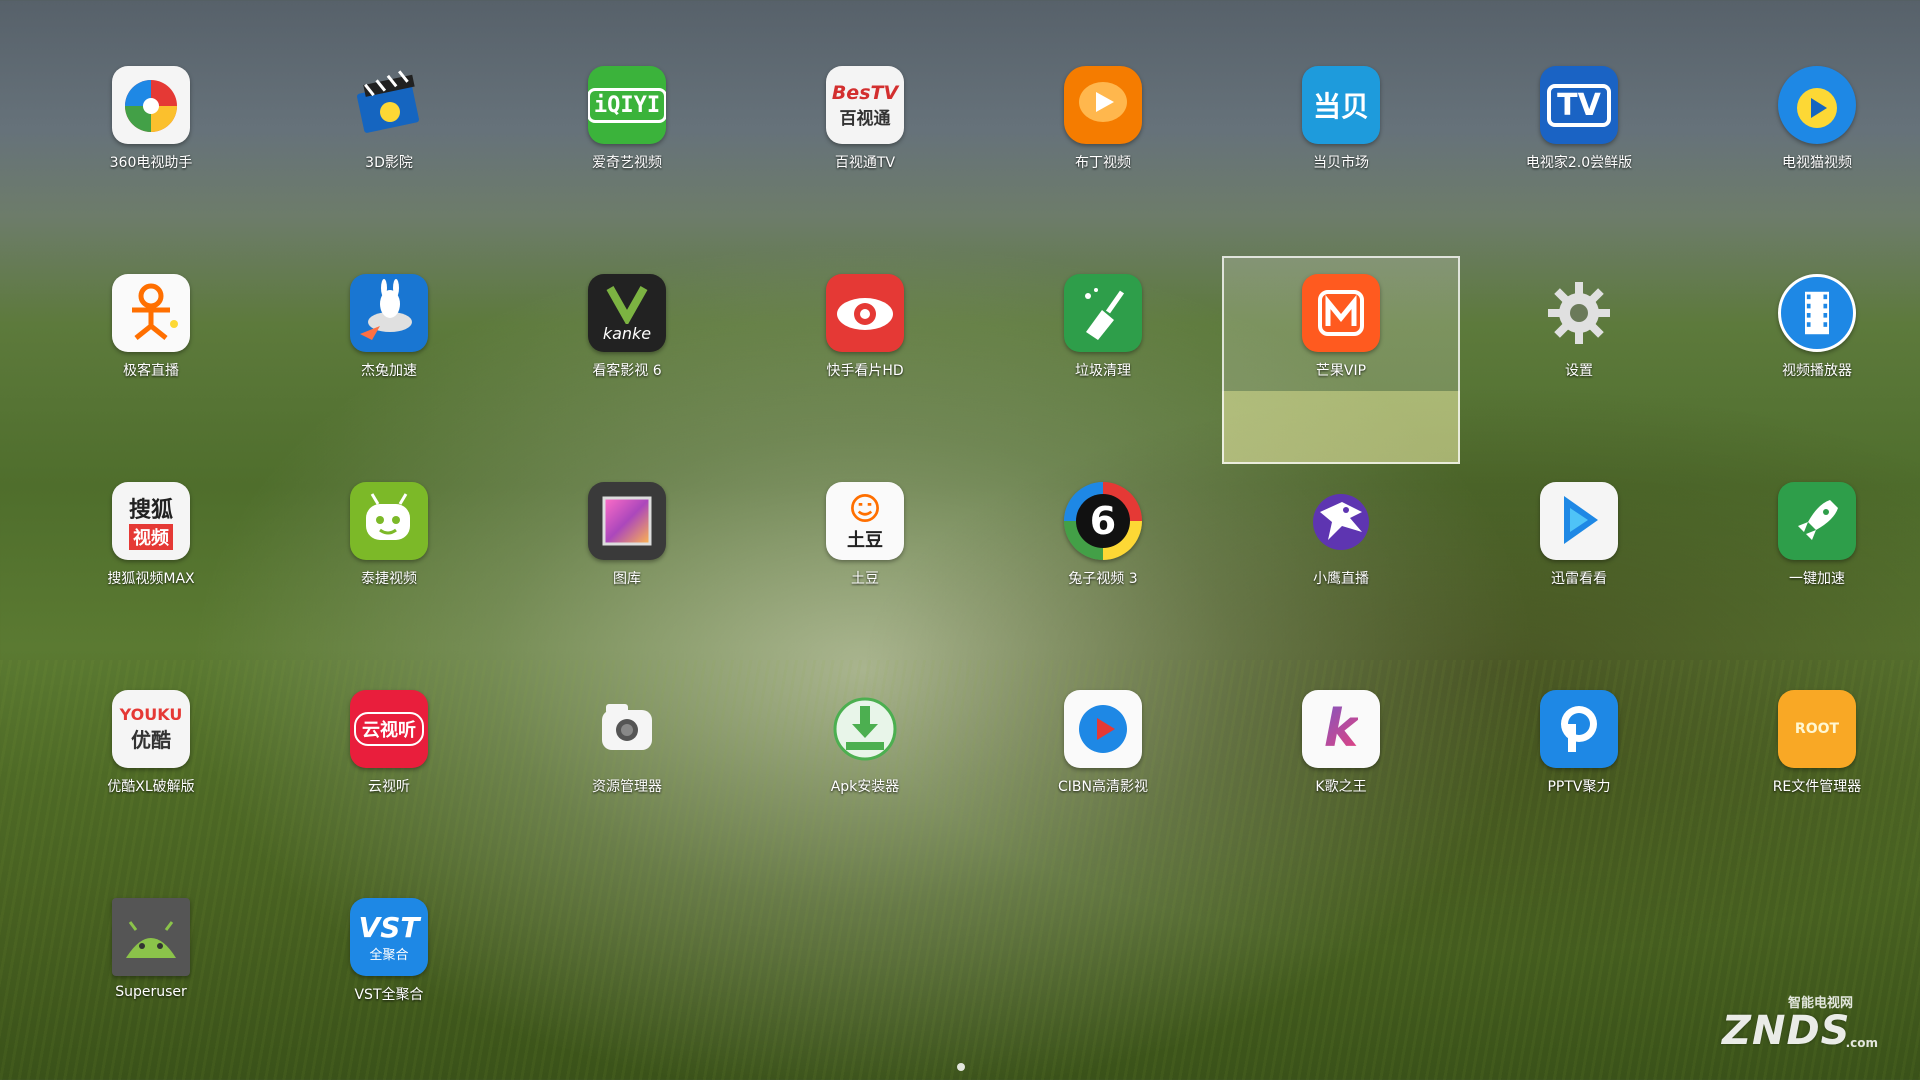 This screenshot has width=1920, height=1080. Describe the element at coordinates (1103, 787) in the screenshot. I see `app-label: CIBN高清影视` at that location.